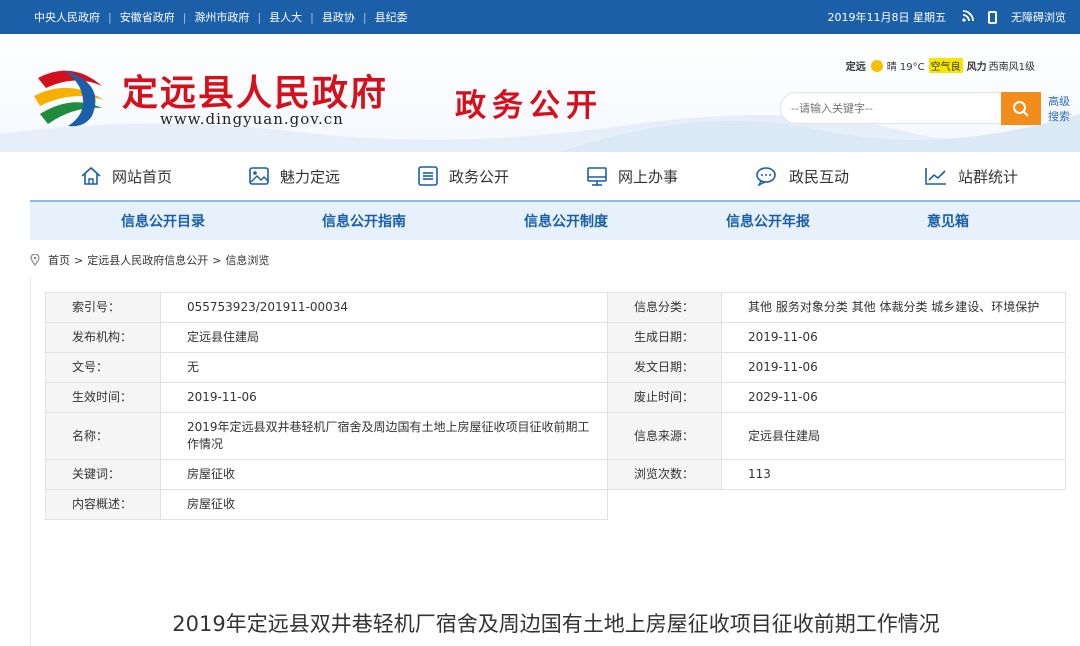  I want to click on info-value-created-date: 2019-11-06, so click(893, 337).